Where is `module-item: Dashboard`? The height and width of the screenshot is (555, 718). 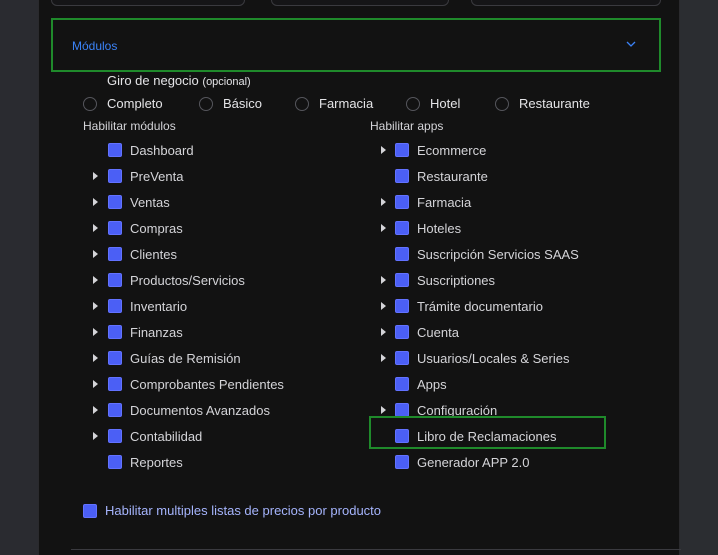
module-item: Dashboard is located at coordinates (151, 150).